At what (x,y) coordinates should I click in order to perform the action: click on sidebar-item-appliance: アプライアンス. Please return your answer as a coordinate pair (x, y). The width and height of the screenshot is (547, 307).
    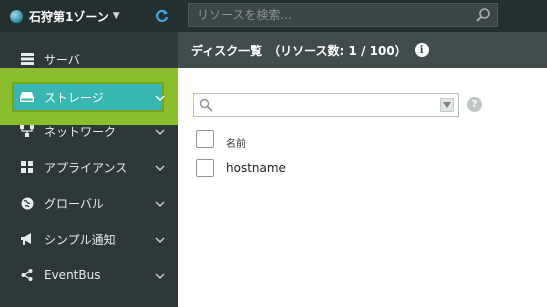
    Looking at the image, I should click on (89, 167).